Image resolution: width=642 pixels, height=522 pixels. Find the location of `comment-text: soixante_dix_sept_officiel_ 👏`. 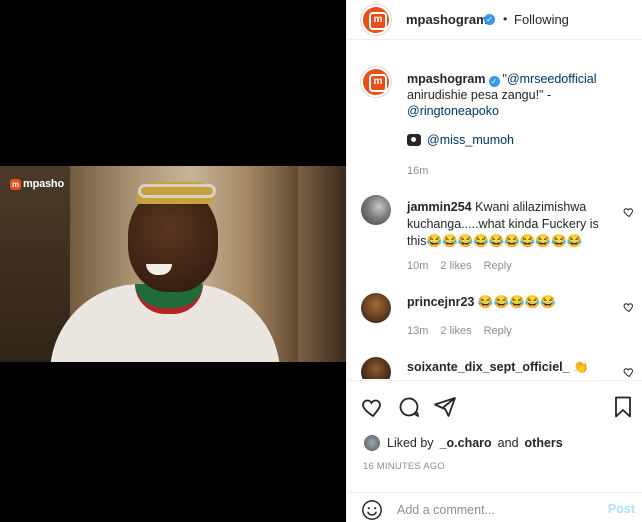

comment-text: soixante_dix_sept_officiel_ 👏 is located at coordinates (512, 367).